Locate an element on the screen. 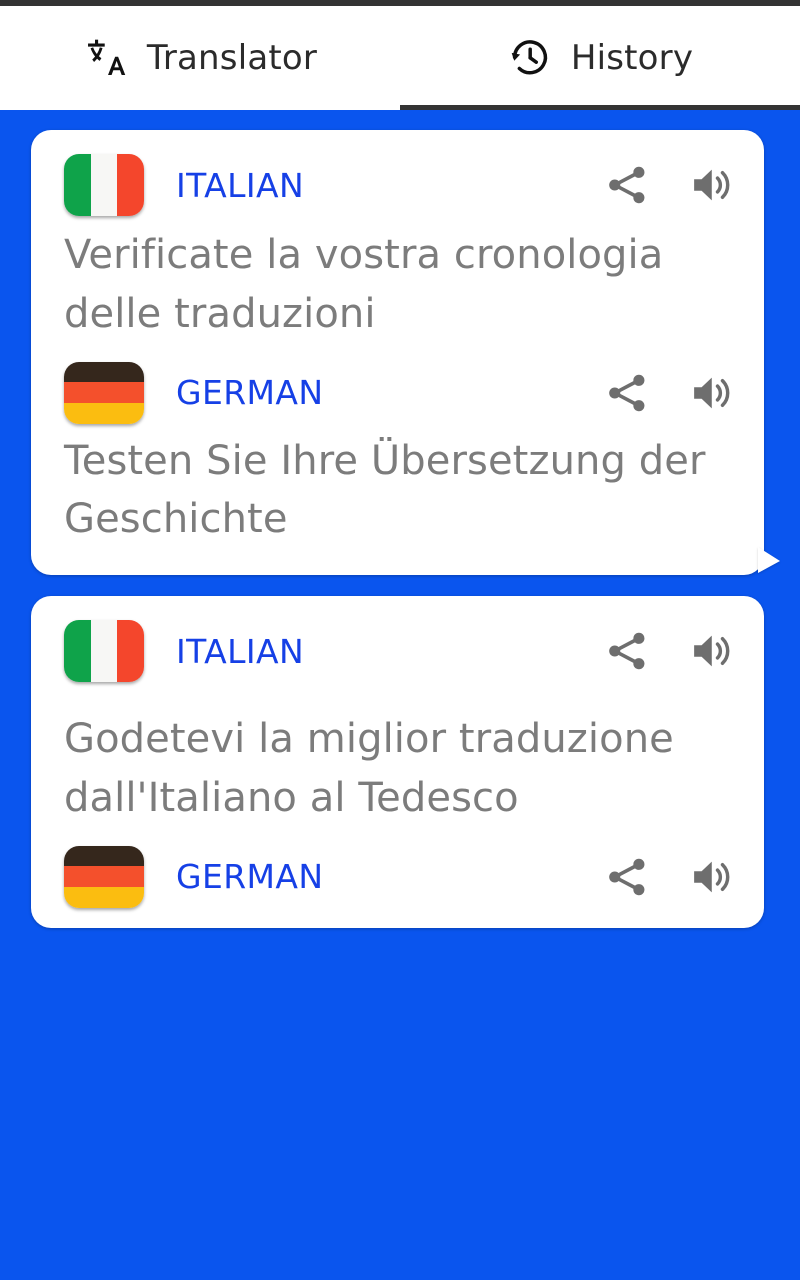  tab-history: History is located at coordinates (600, 58).